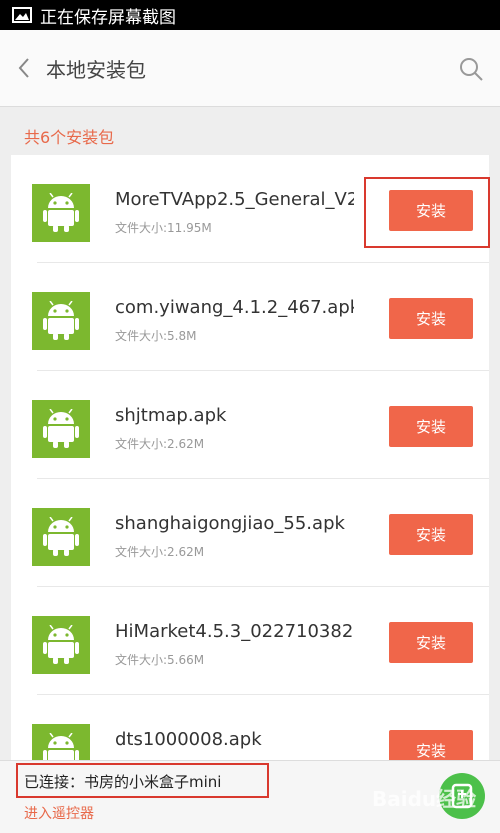  I want to click on package-row: shanghaigongjiao_55.apk 文件大小:2.62M 安装, so click(250, 533).